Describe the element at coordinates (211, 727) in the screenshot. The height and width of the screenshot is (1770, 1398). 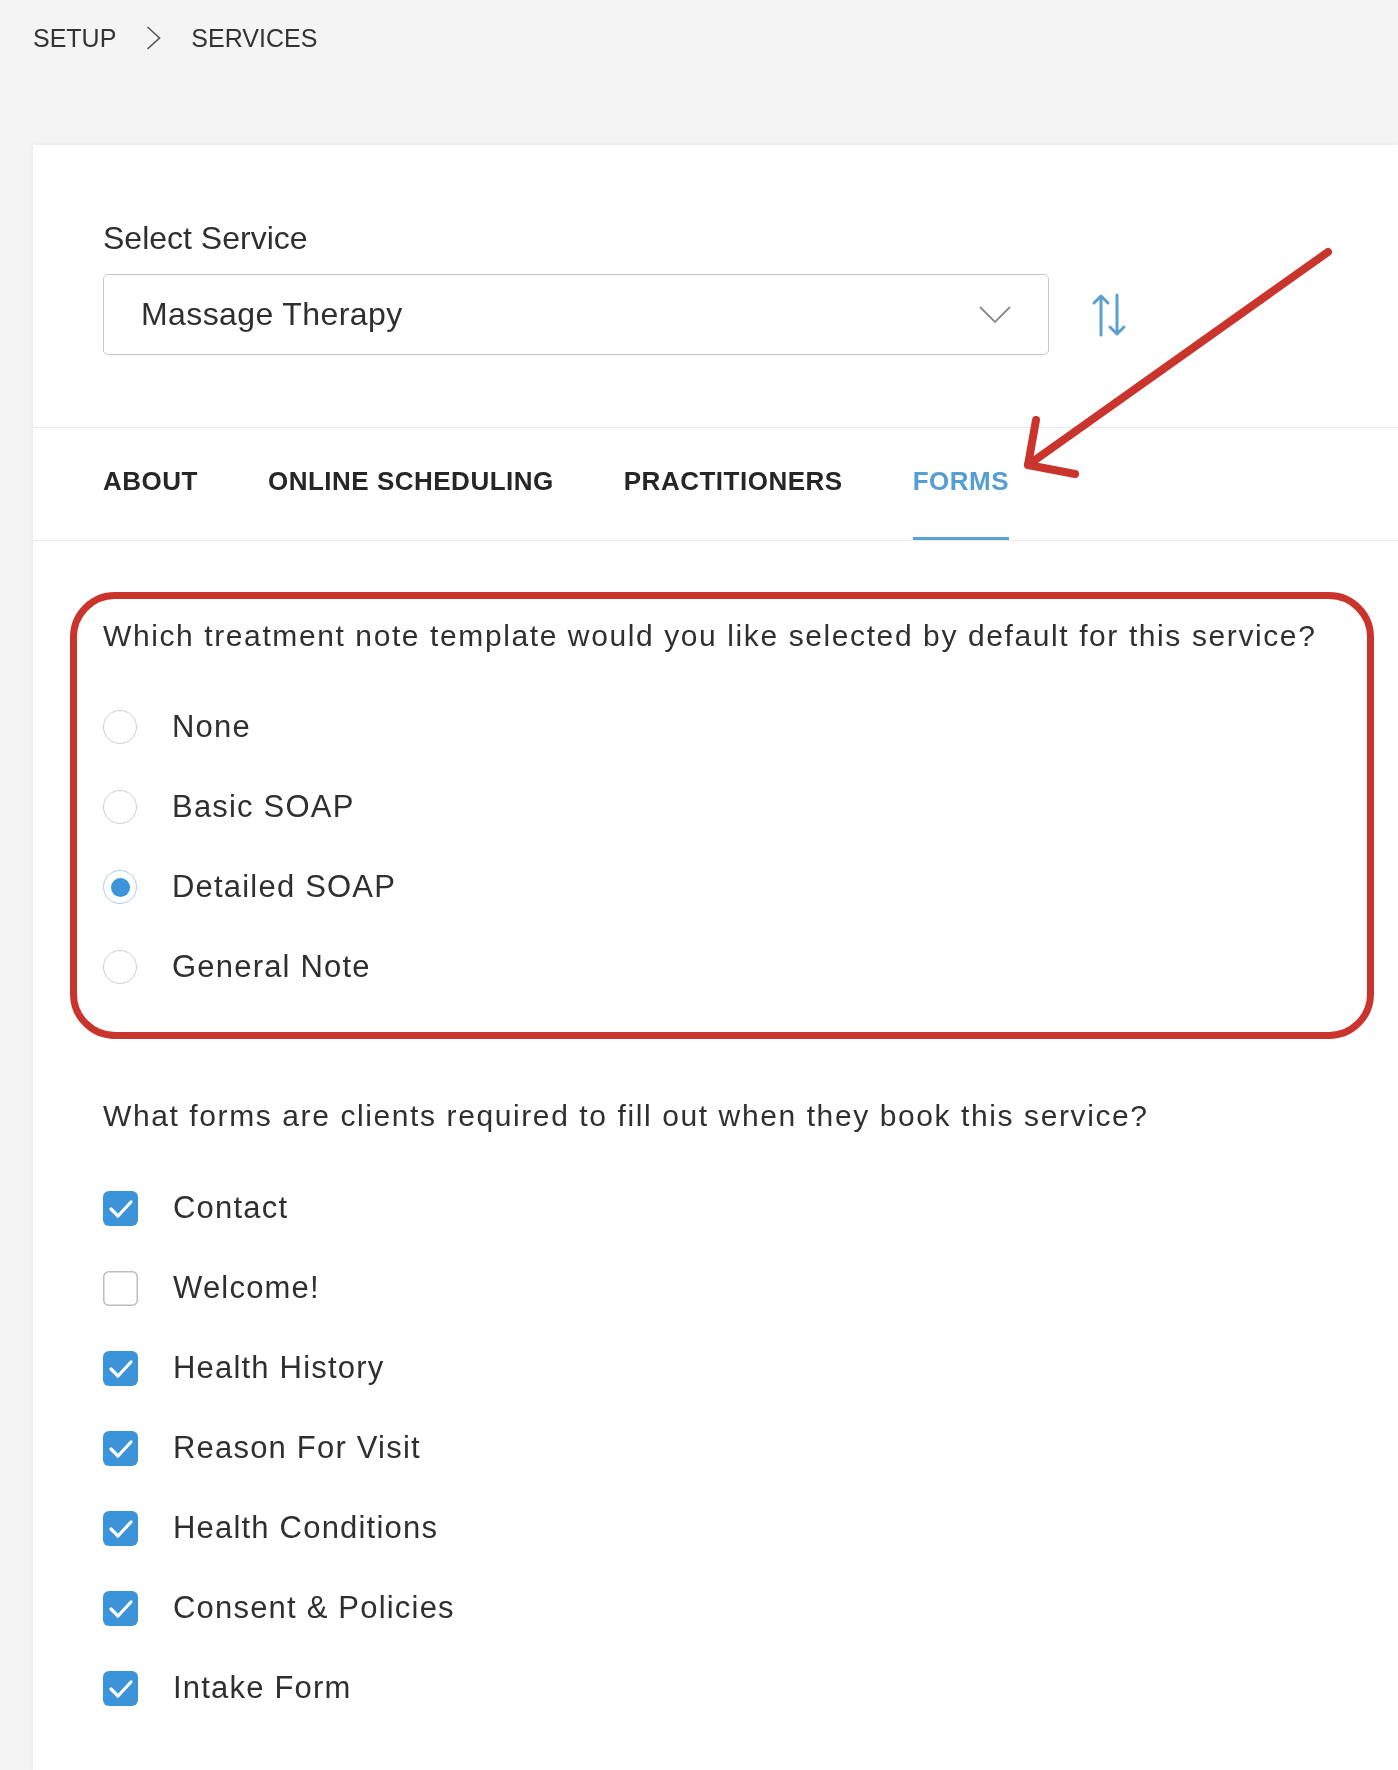
I see `radio-label: None` at that location.